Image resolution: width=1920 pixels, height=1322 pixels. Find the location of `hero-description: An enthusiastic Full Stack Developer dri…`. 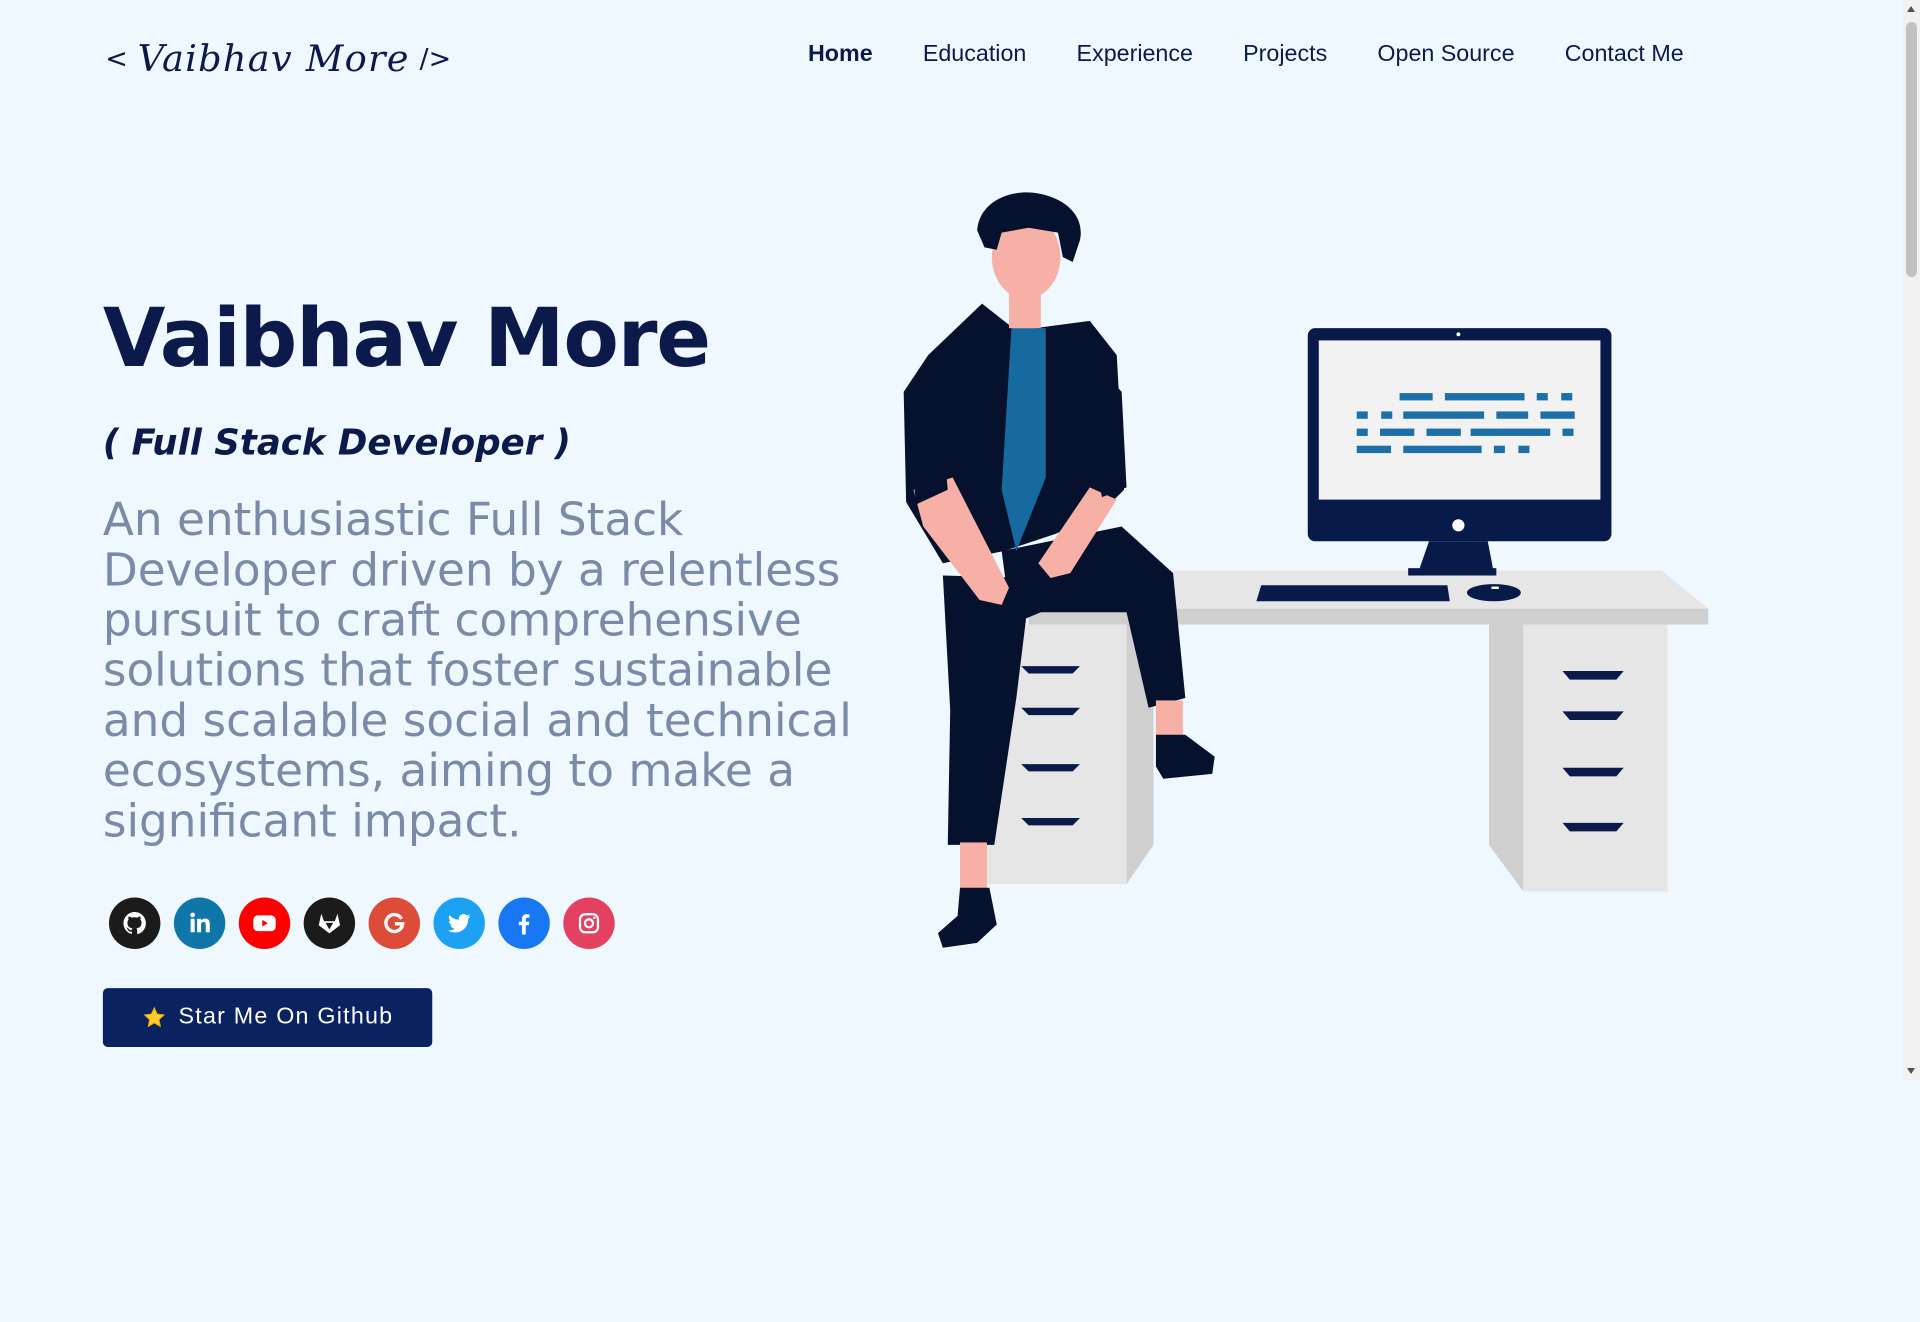

hero-description: An enthusiastic Full Stack Developer dri… is located at coordinates (477, 670).